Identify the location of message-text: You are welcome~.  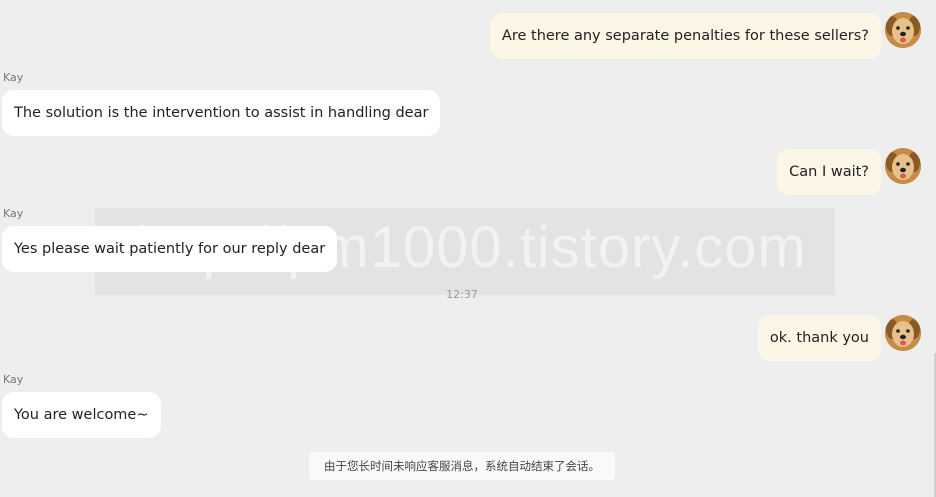
(81, 415).